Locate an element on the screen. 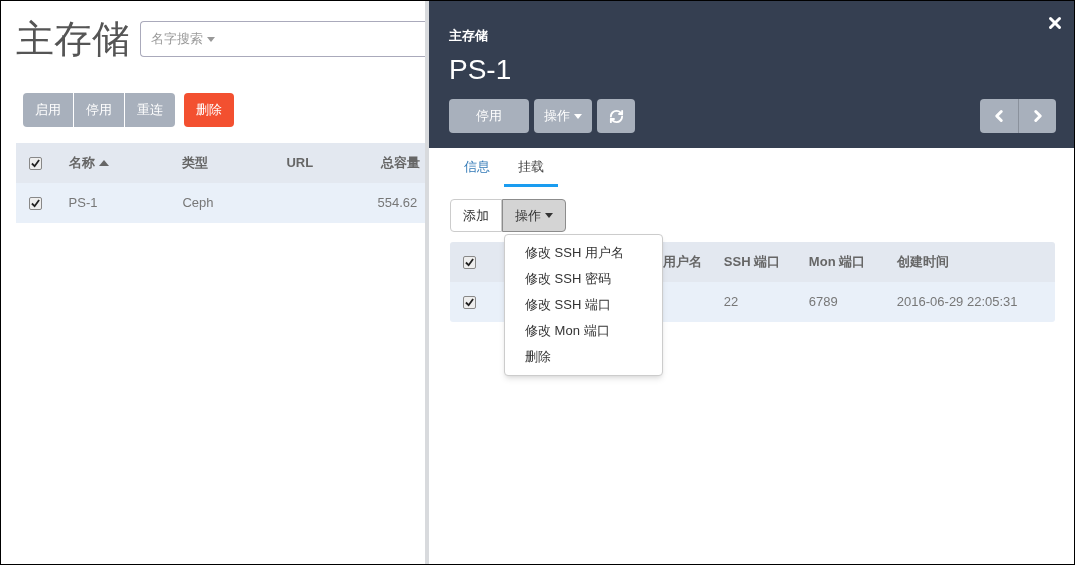 The image size is (1075, 565). column-header: URL is located at coordinates (300, 163).